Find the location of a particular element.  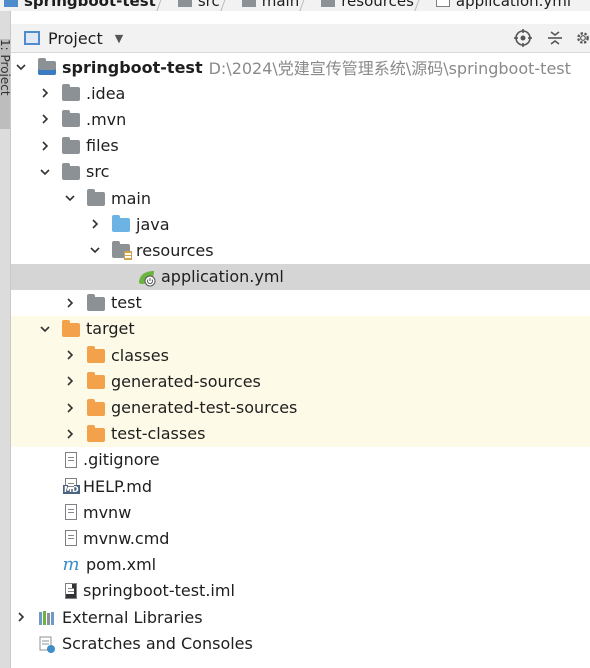

tree-node-generated-sources: generated-sources is located at coordinates (300, 381).